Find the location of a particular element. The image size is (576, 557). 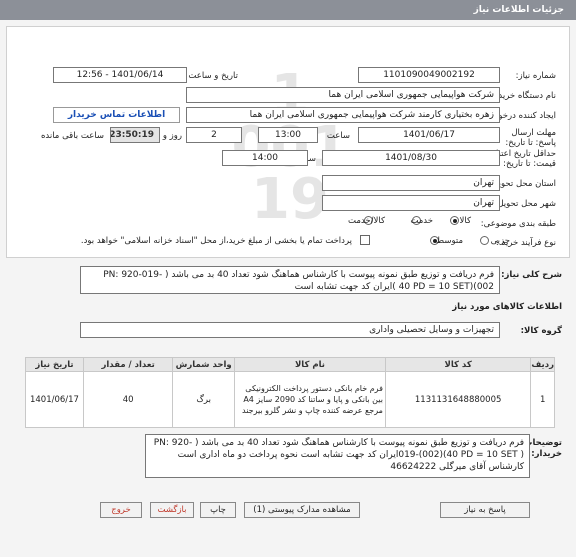

cell-code: 1131131648880005 is located at coordinates (458, 399).